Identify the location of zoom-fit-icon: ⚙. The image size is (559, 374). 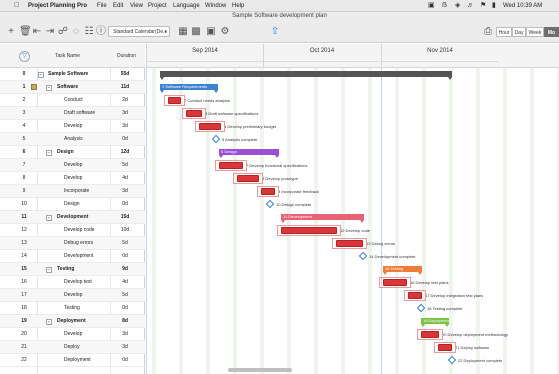
(225, 31).